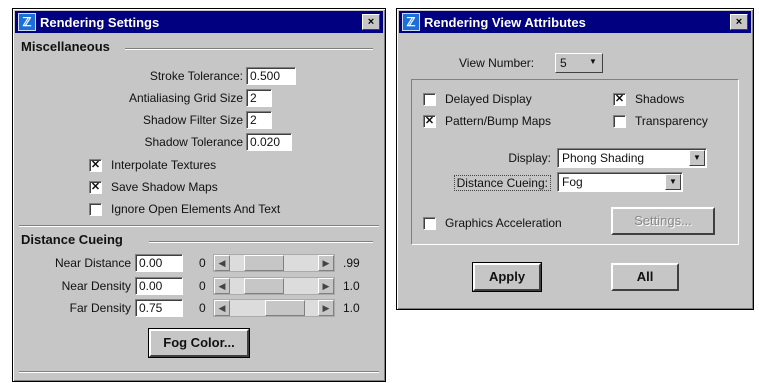  Describe the element at coordinates (620, 182) in the screenshot. I see `distance-cueing-dropdown: Fog ▼` at that location.